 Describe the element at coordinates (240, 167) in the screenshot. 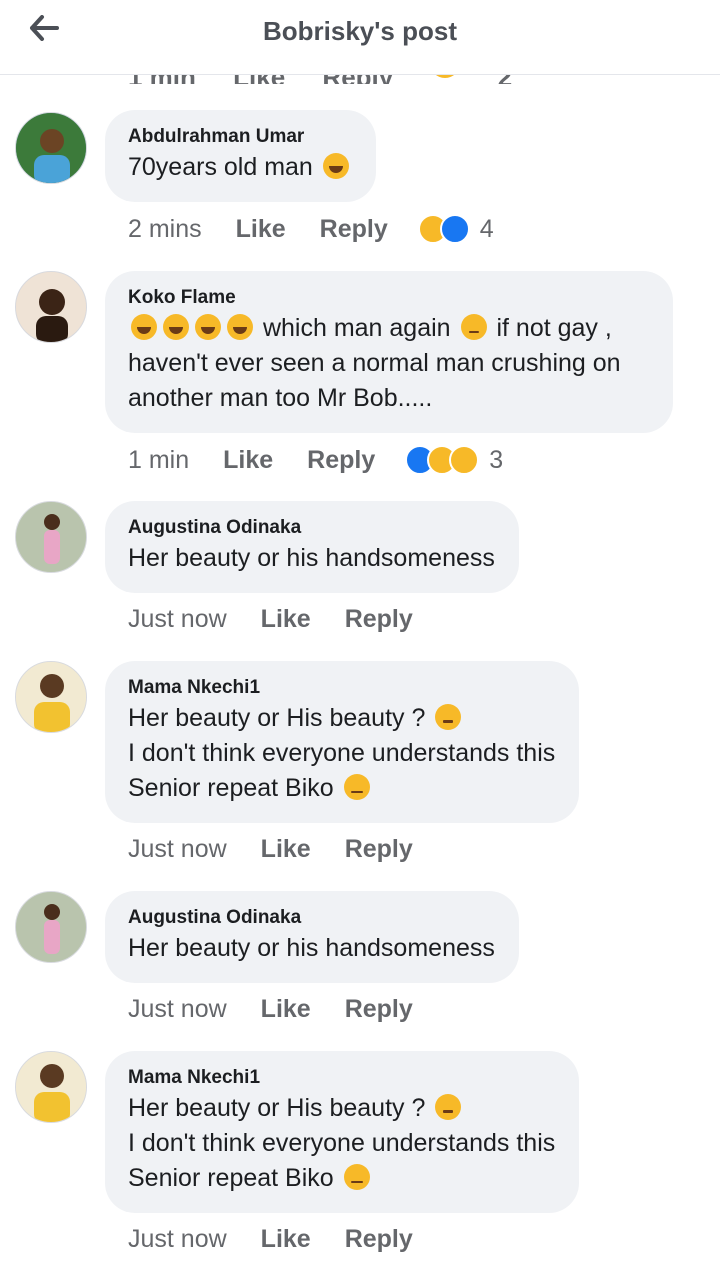

I see `comment-text: 70years old man` at that location.